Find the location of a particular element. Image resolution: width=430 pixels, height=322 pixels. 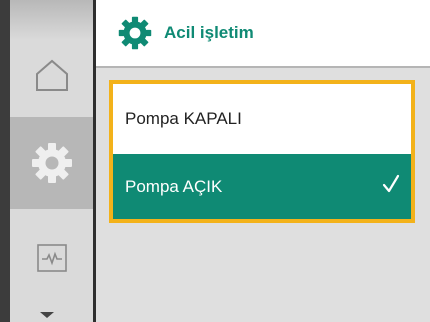

diagnostics-icon is located at coordinates (51, 258).